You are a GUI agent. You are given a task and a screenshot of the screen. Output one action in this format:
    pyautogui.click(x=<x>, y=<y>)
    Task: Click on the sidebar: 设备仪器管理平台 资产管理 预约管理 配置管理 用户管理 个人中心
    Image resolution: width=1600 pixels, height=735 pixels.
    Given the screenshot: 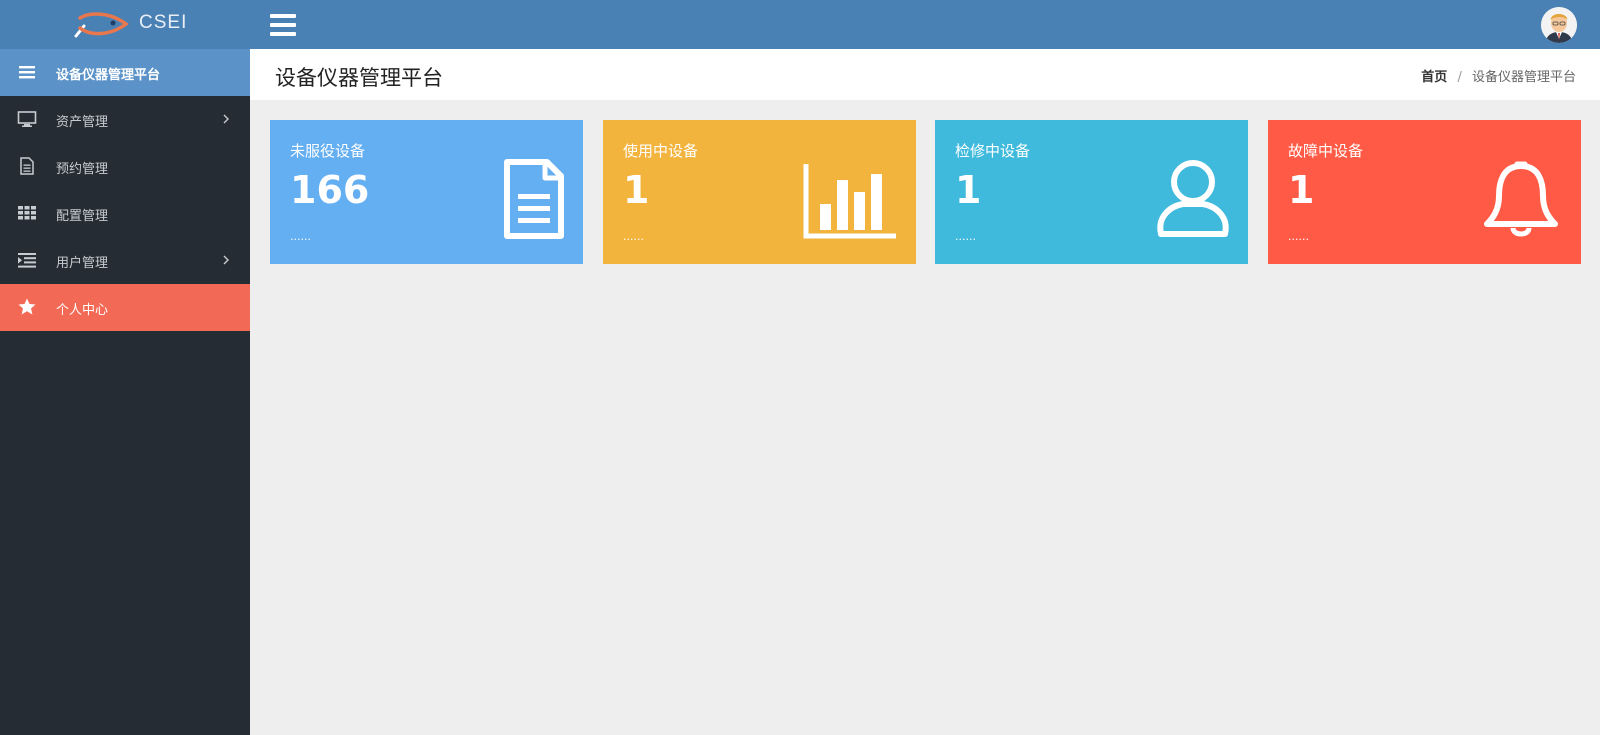 What is the action you would take?
    pyautogui.click(x=125, y=392)
    